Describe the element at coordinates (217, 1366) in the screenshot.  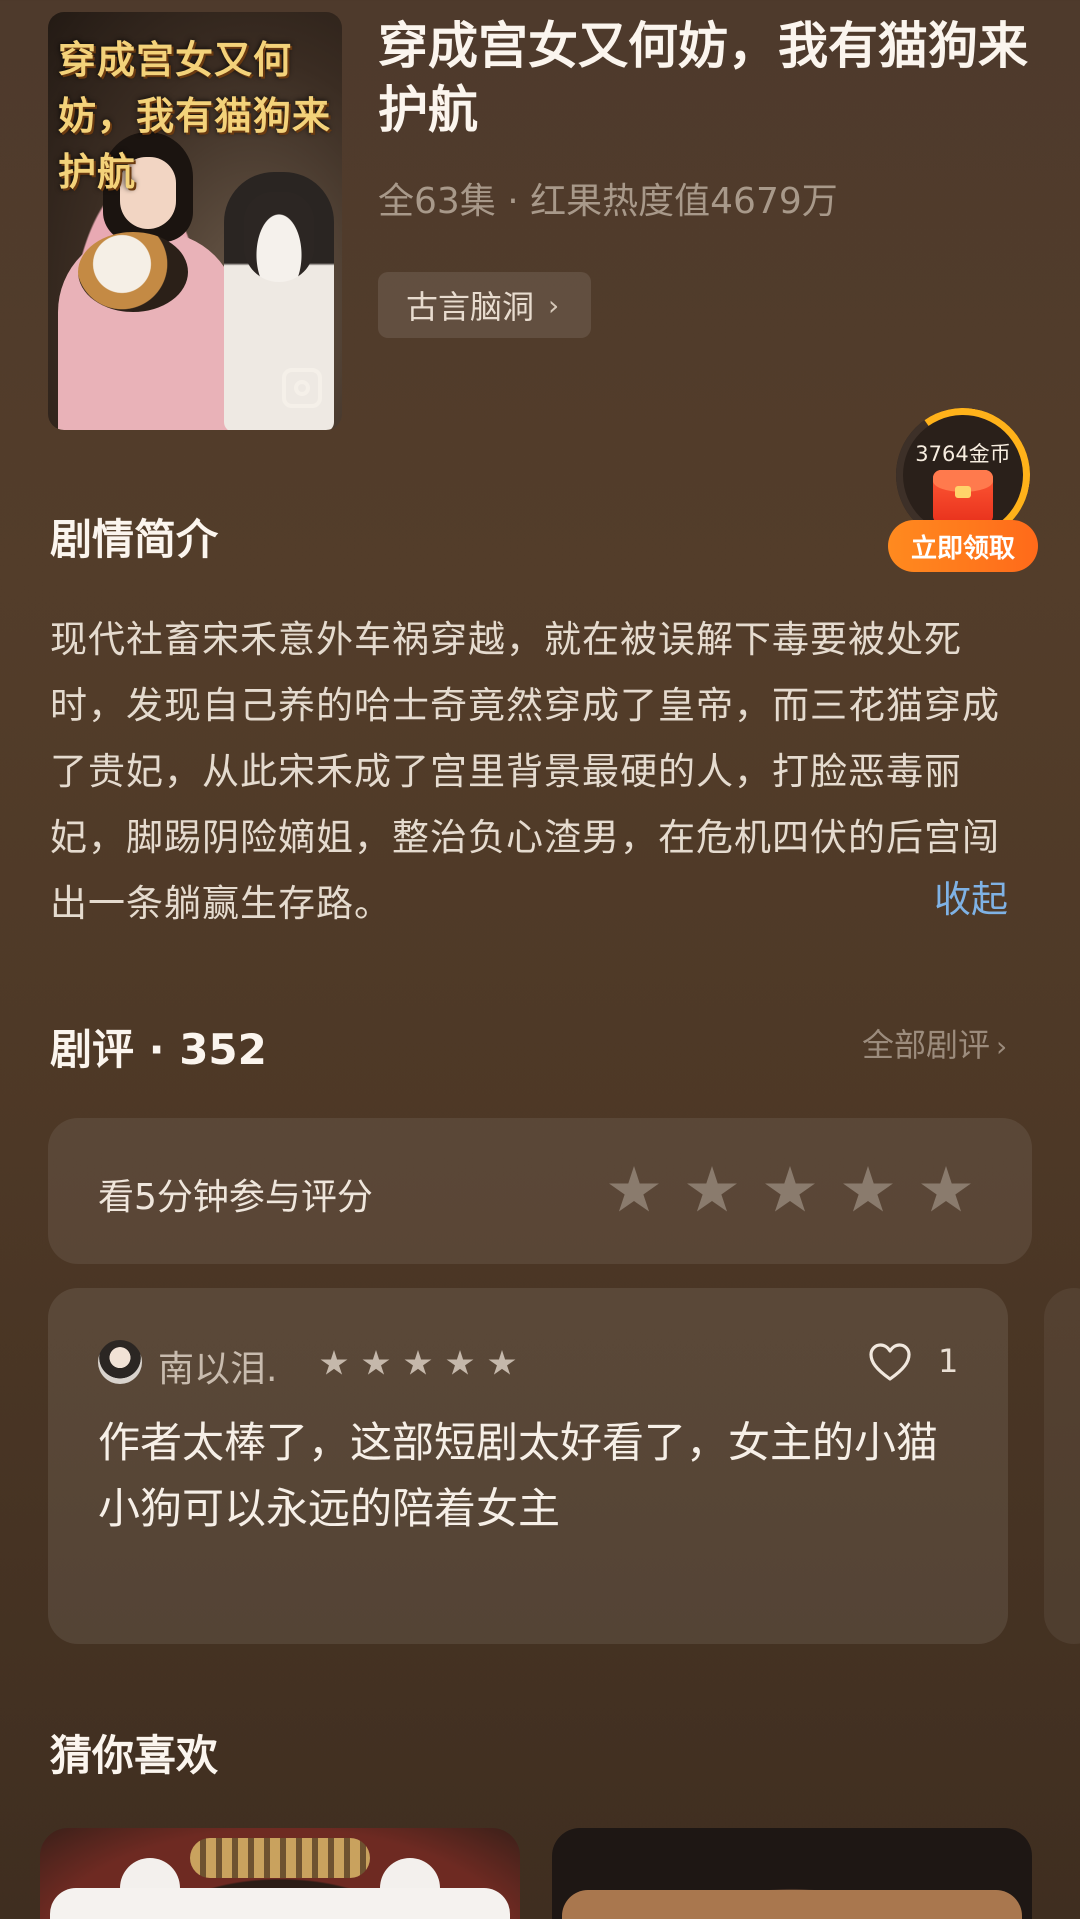
I see `review-username: 南以泪.` at that location.